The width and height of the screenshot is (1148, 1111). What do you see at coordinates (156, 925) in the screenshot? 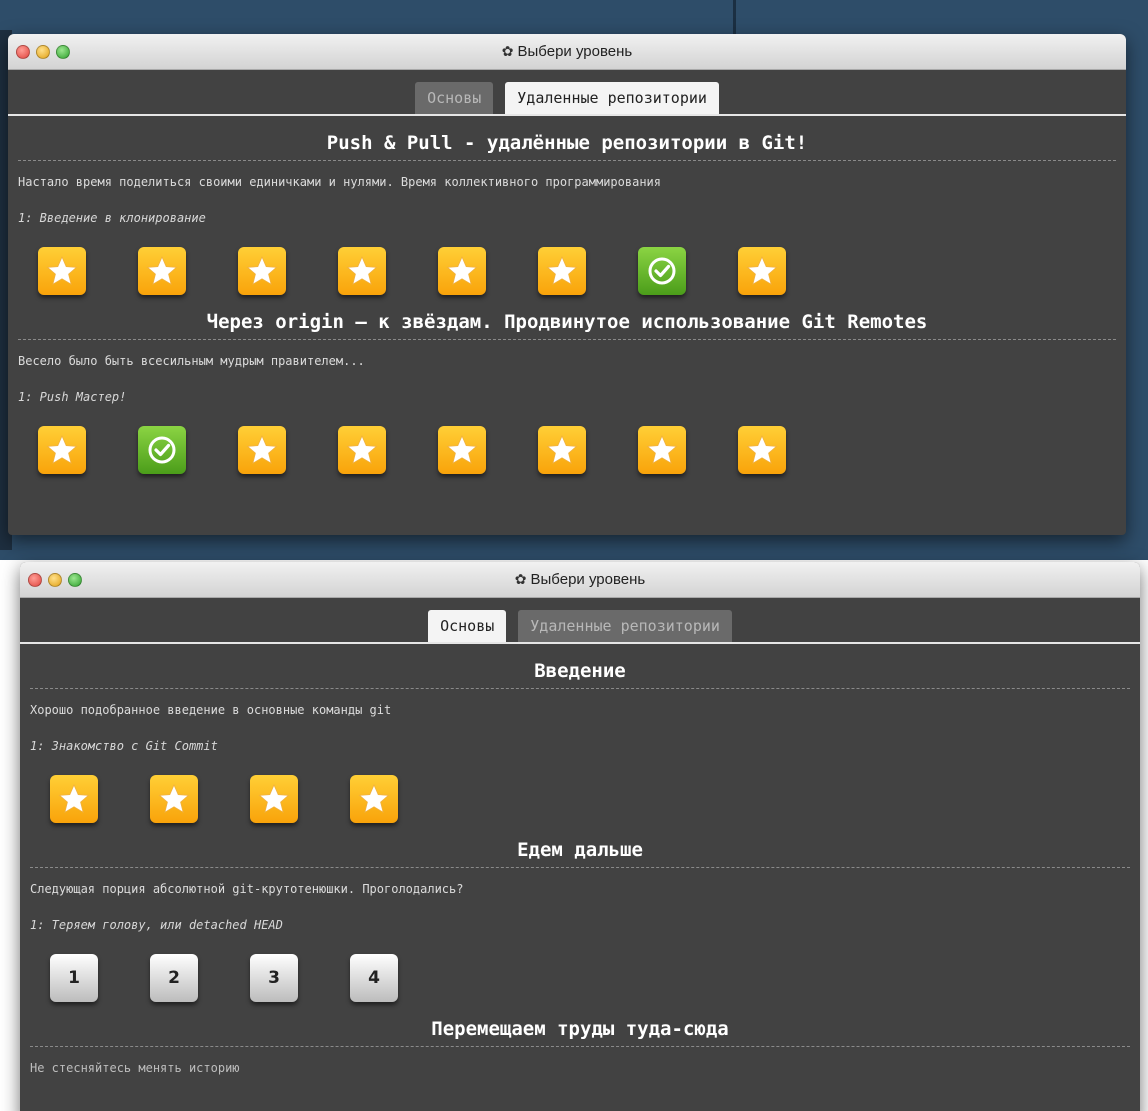
I see `current-level-name: 1: Теряем голову, или detached HEAD` at bounding box center [156, 925].